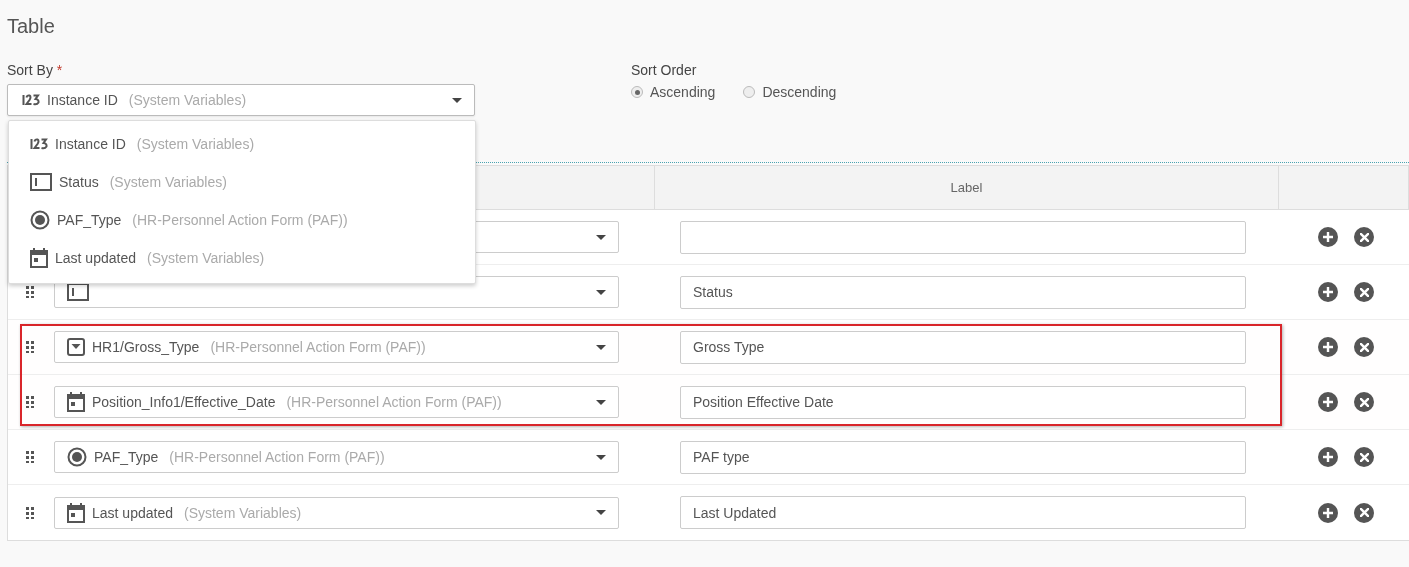  I want to click on page-title: Table, so click(31, 26).